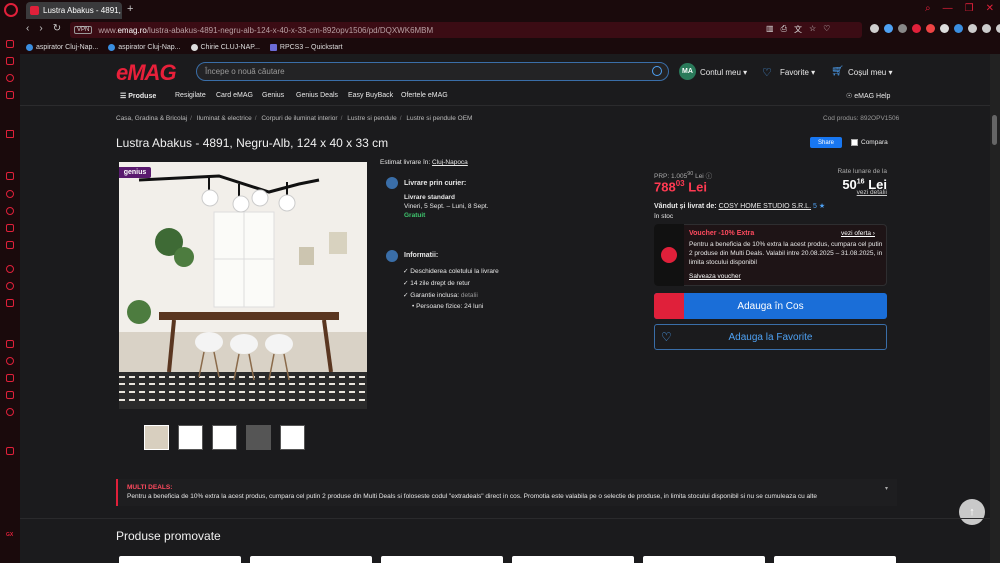 Image resolution: width=1000 pixels, height=563 pixels. Describe the element at coordinates (798, 29) in the screenshot. I see `translate-icon: 文` at that location.